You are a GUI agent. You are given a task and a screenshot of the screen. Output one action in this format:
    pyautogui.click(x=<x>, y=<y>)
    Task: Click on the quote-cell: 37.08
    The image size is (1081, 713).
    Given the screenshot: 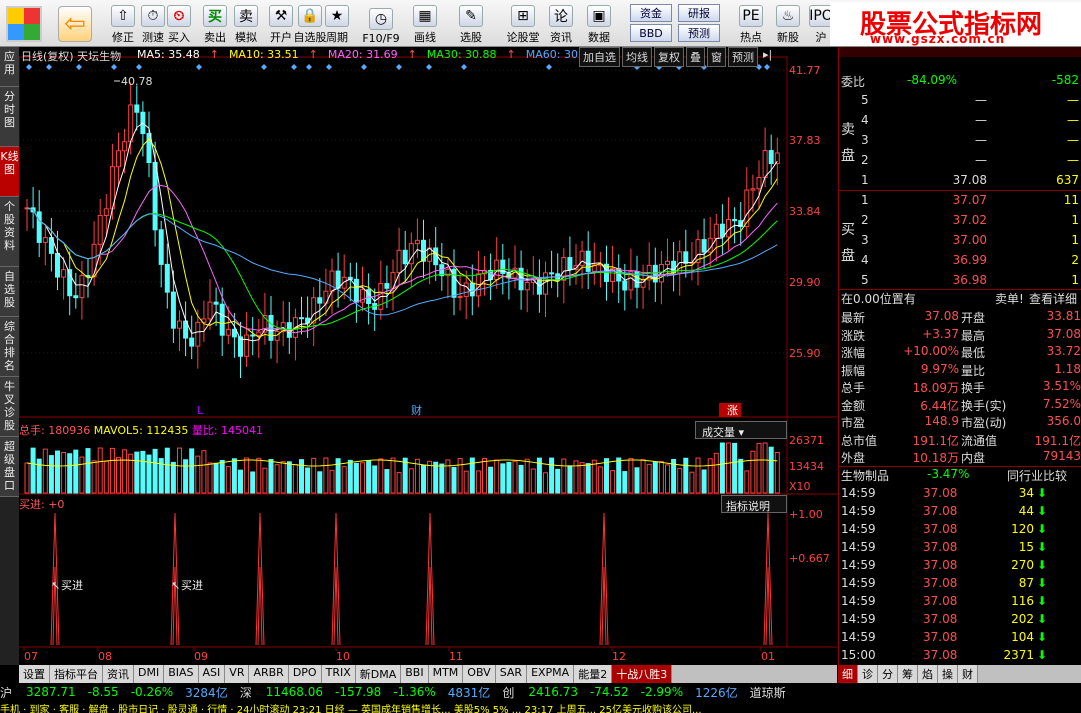 What is the action you would take?
    pyautogui.click(x=1063, y=333)
    